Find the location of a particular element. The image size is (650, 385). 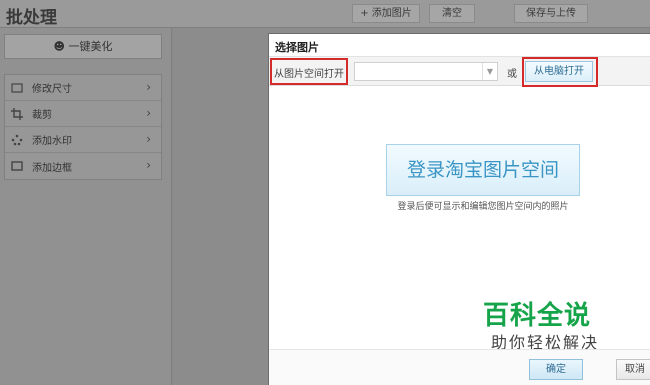

one-click-beautify-button: ☻ 一键美化 is located at coordinates (83, 46).